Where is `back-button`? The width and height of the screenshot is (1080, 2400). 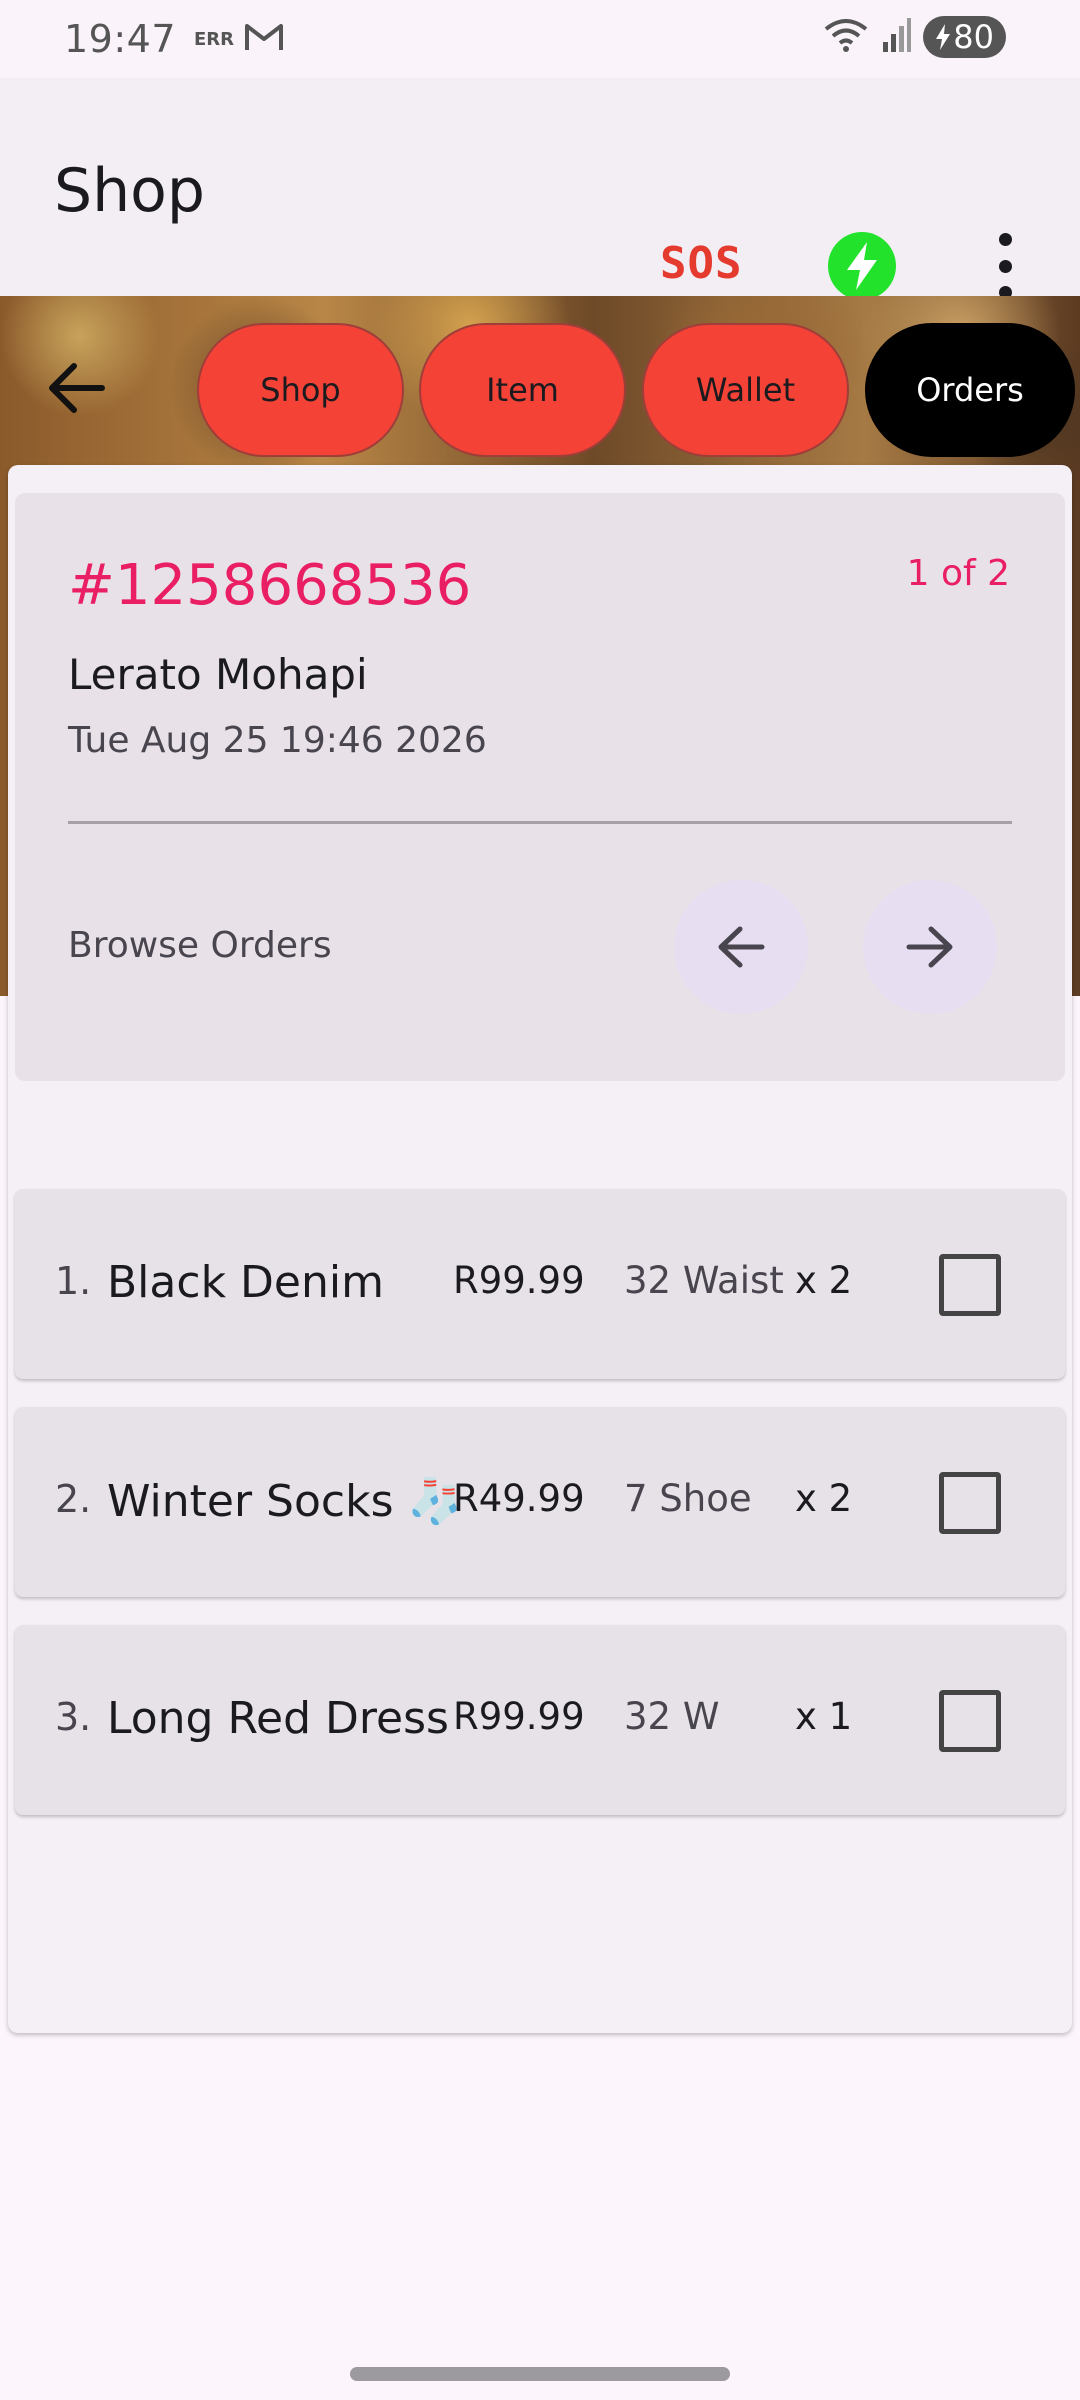
back-button is located at coordinates (76, 388).